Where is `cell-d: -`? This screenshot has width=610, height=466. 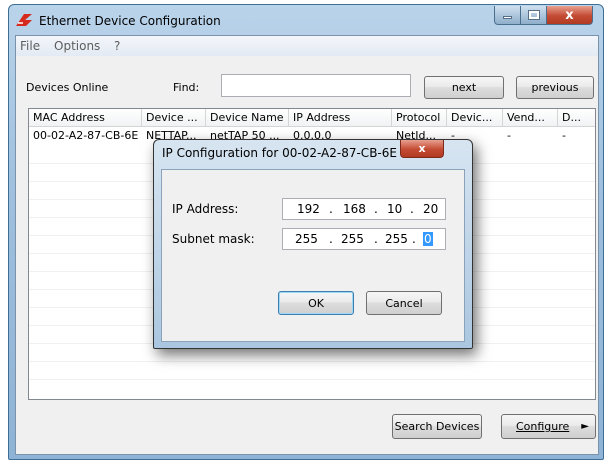 cell-d: - is located at coordinates (564, 135).